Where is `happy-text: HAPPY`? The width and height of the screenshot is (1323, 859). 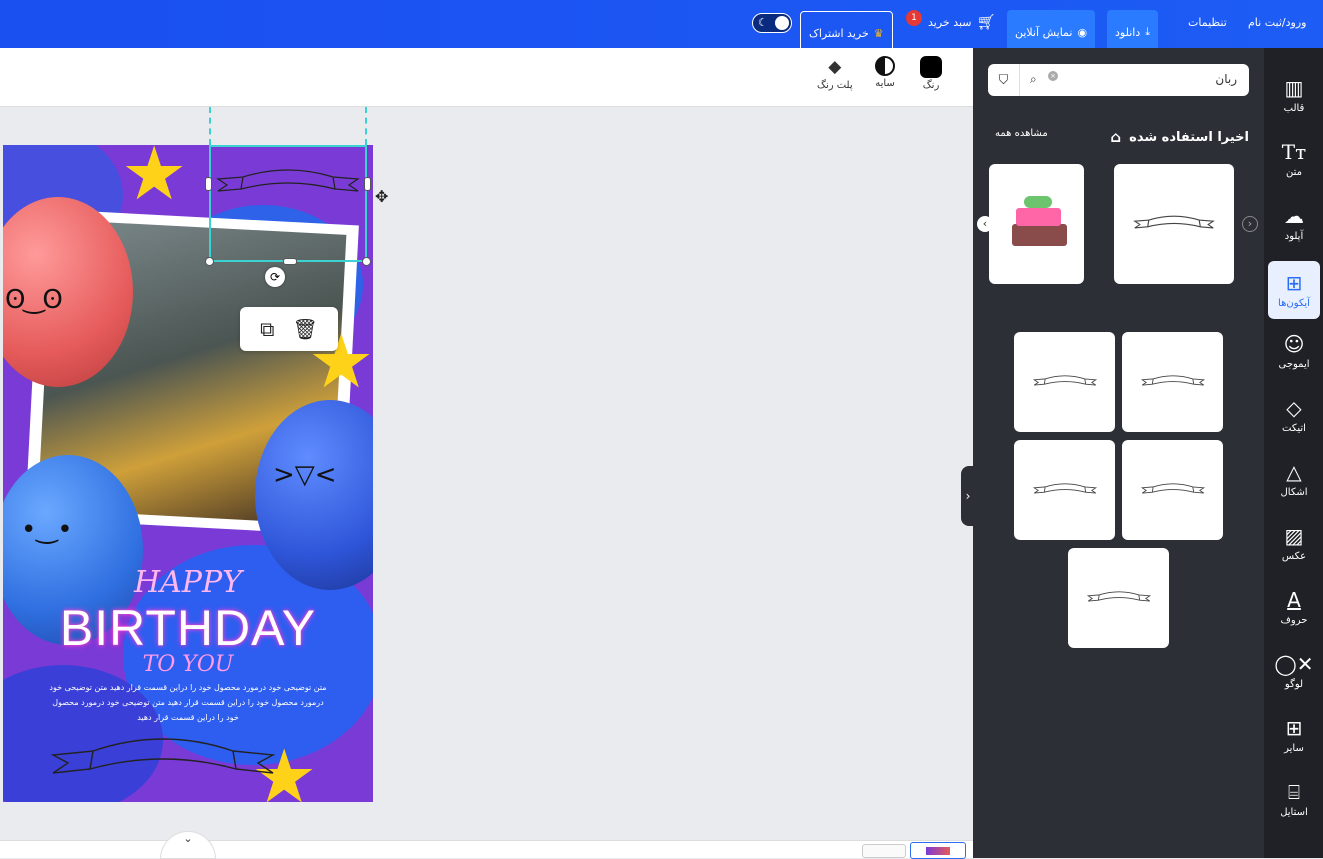
happy-text: HAPPY is located at coordinates (188, 582).